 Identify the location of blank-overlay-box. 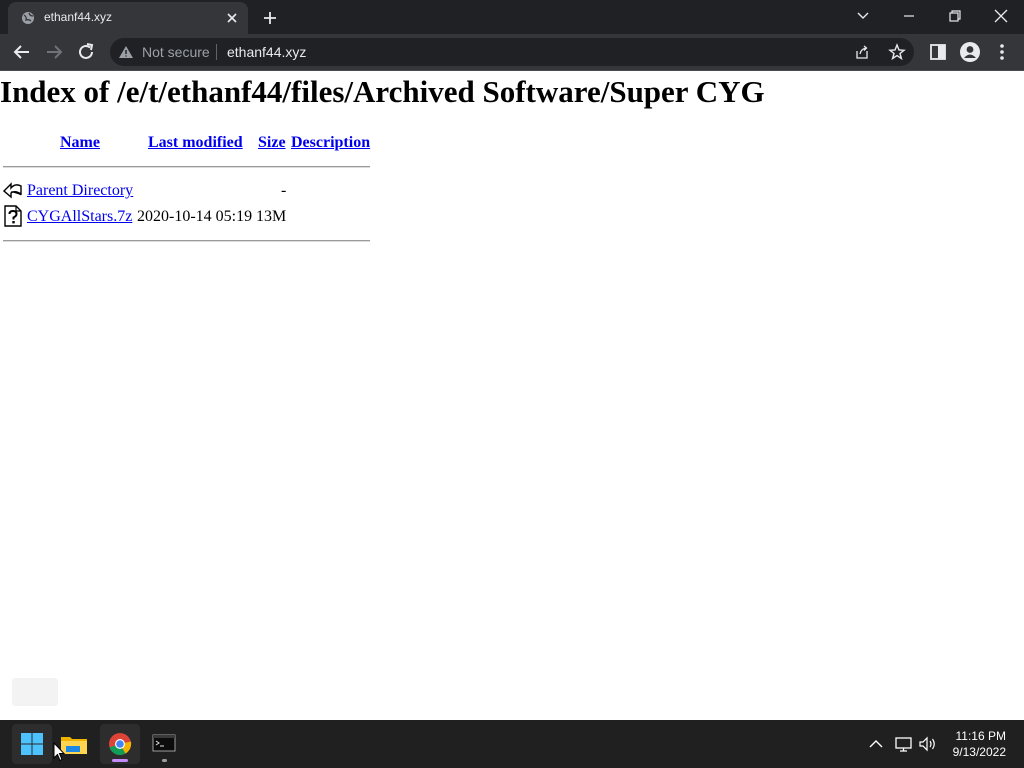
(35, 692).